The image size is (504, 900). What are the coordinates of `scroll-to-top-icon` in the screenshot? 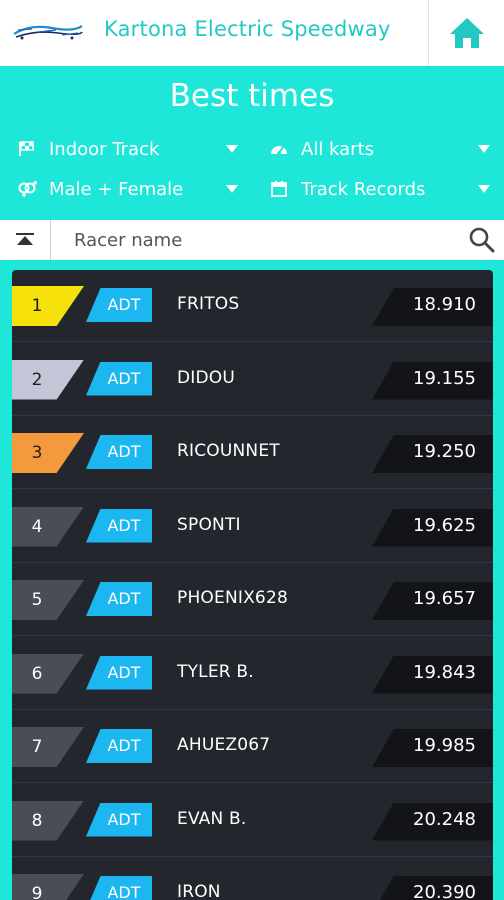 It's located at (25, 239).